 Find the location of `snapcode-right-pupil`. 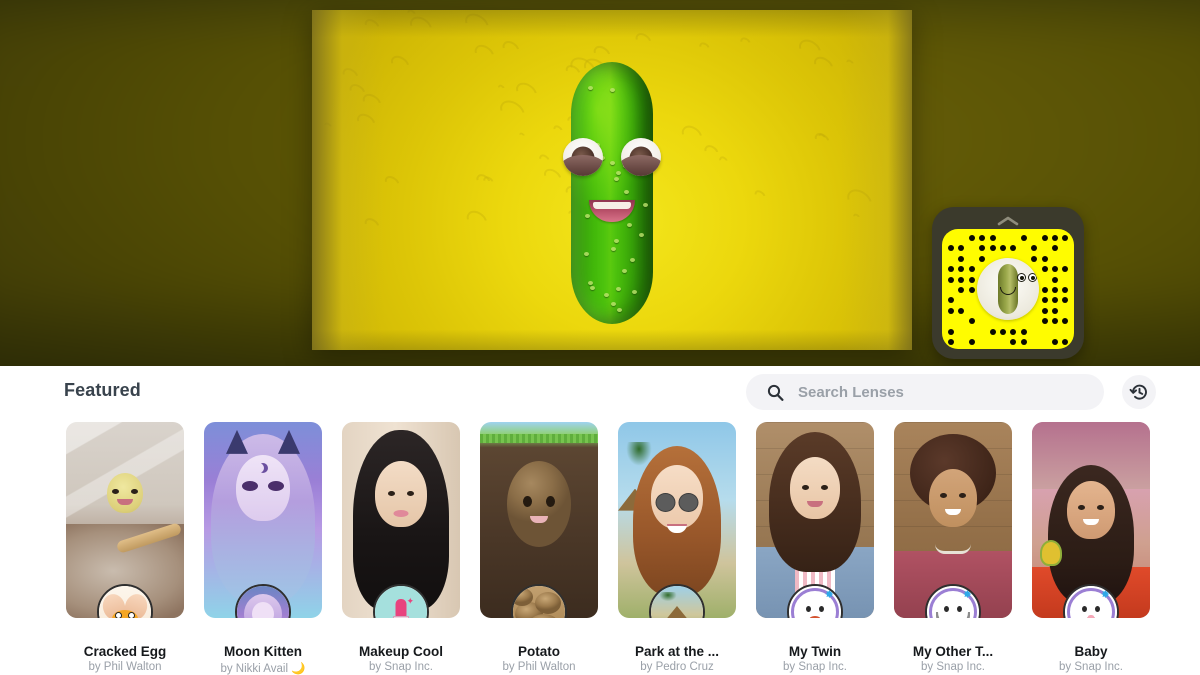

snapcode-right-pupil is located at coordinates (1032, 277).